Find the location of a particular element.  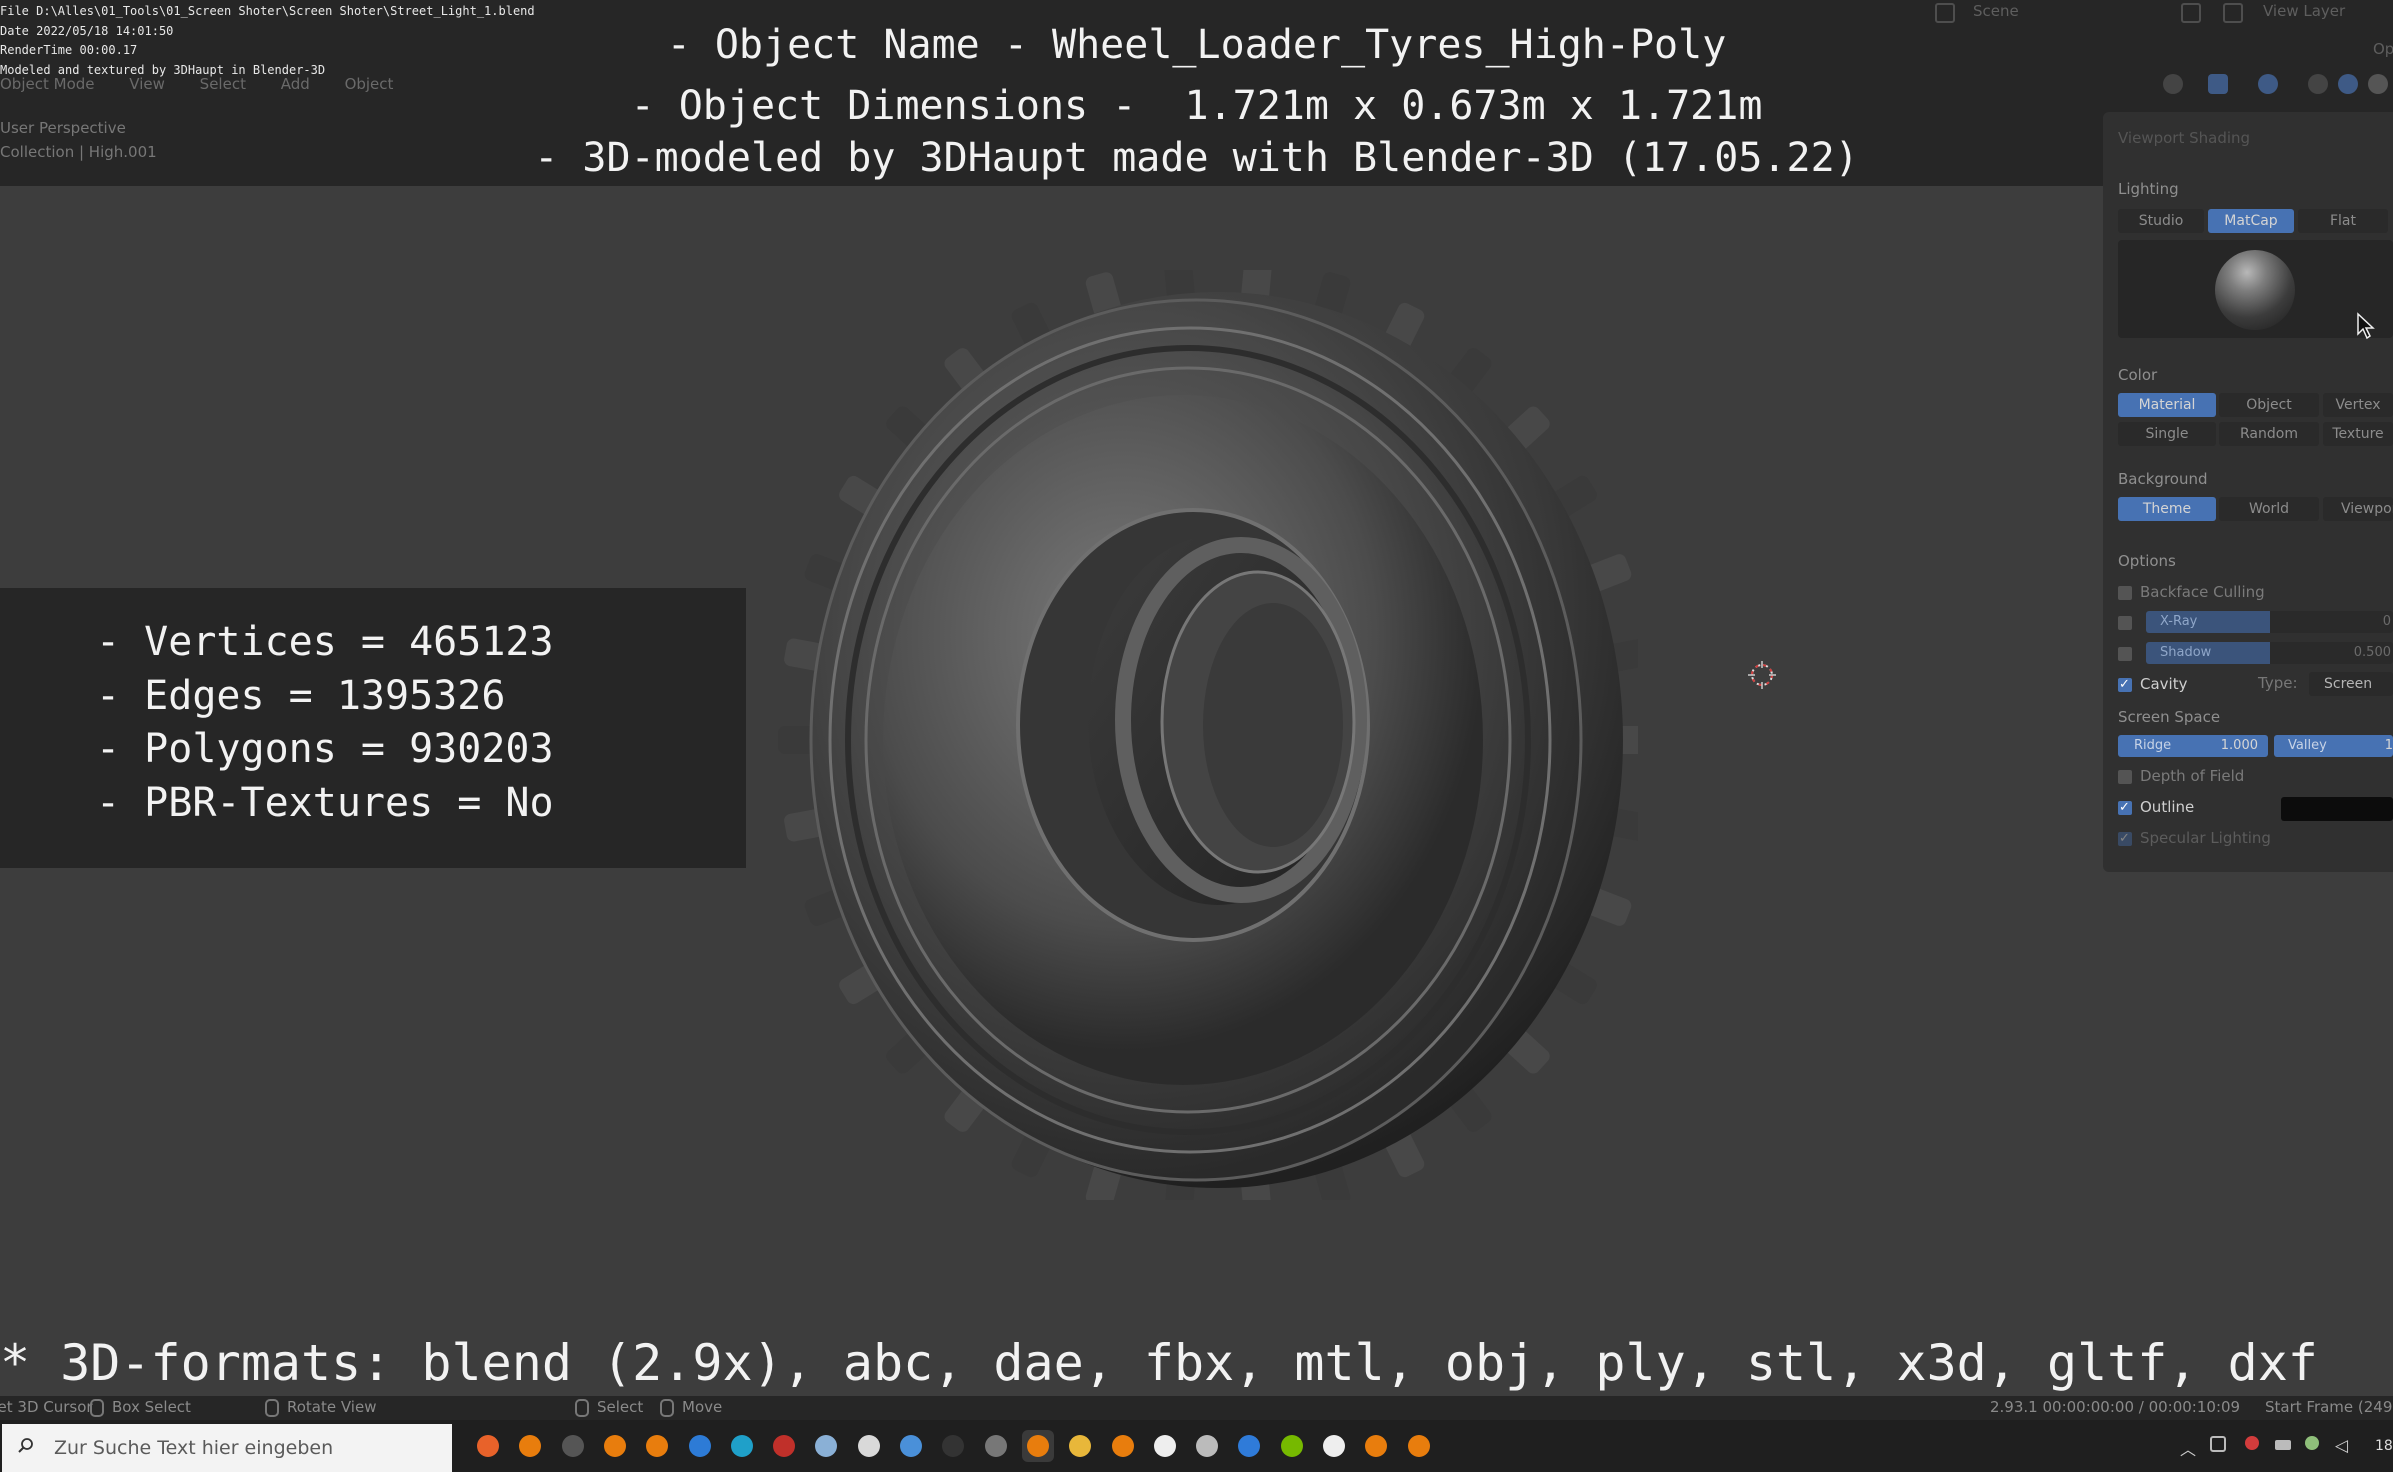

depth-of-field-box is located at coordinates (2125, 776).